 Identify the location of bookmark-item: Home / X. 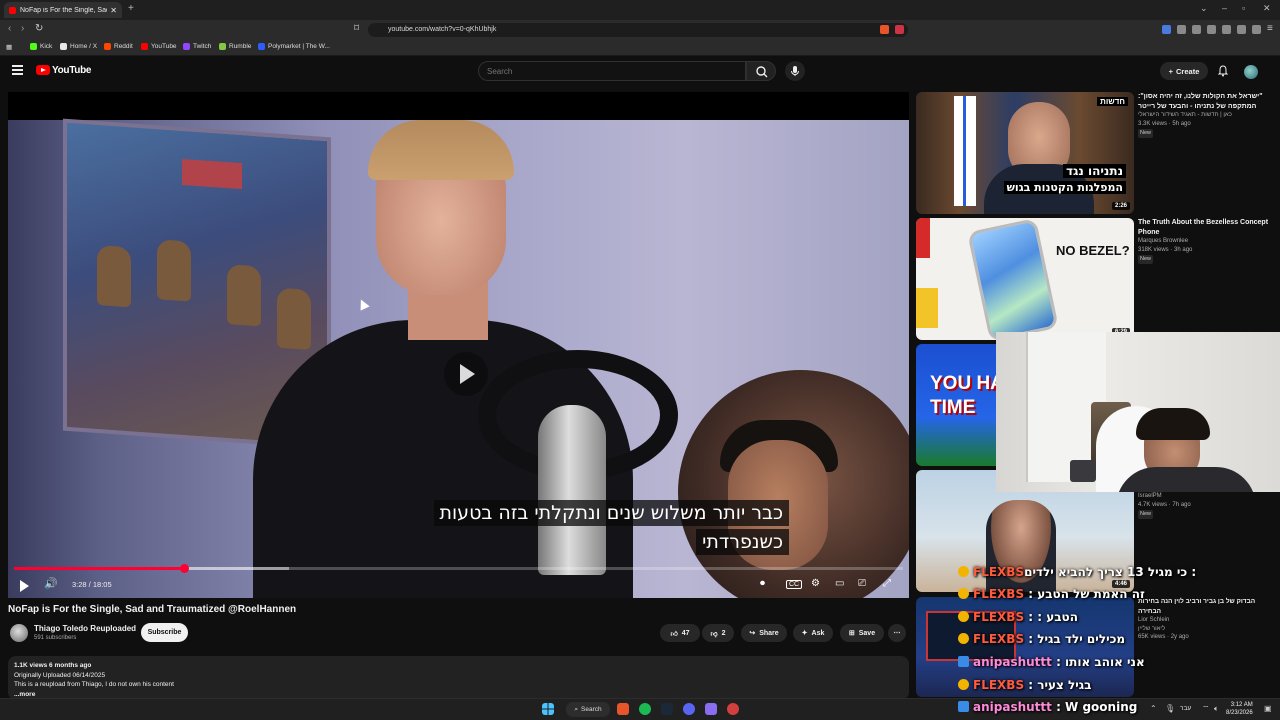
(78, 46).